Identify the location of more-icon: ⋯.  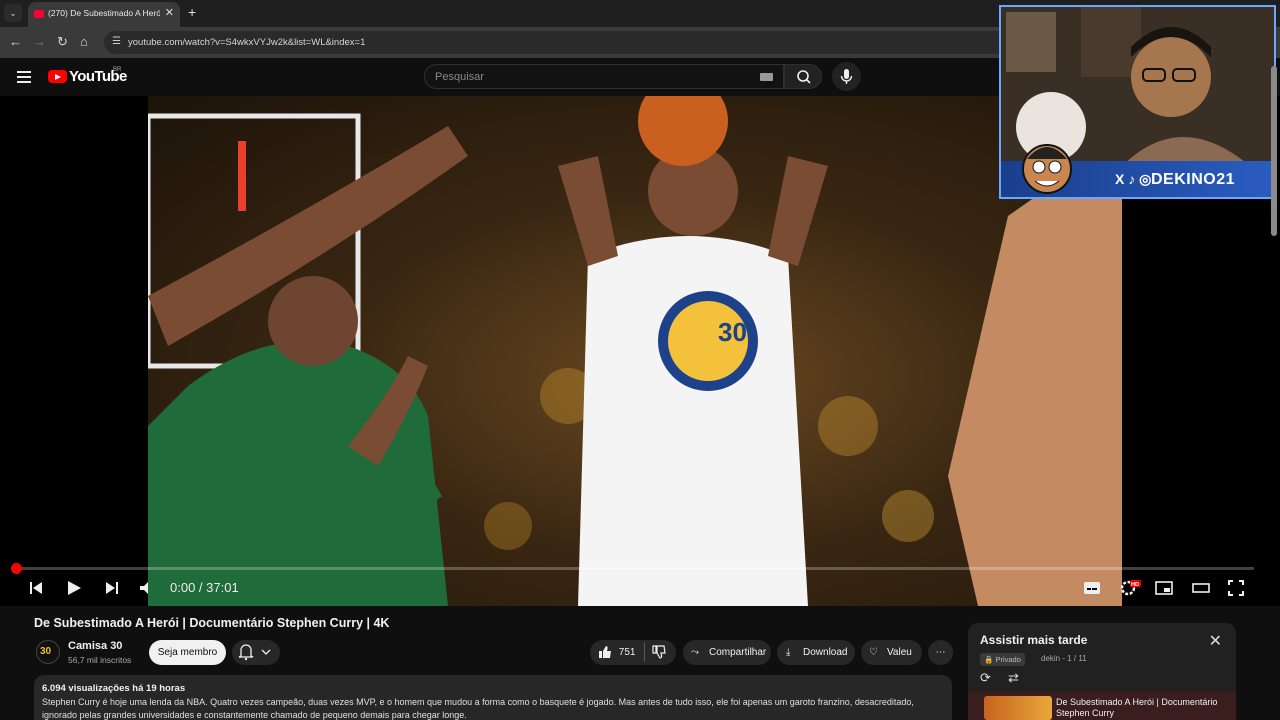
(940, 652).